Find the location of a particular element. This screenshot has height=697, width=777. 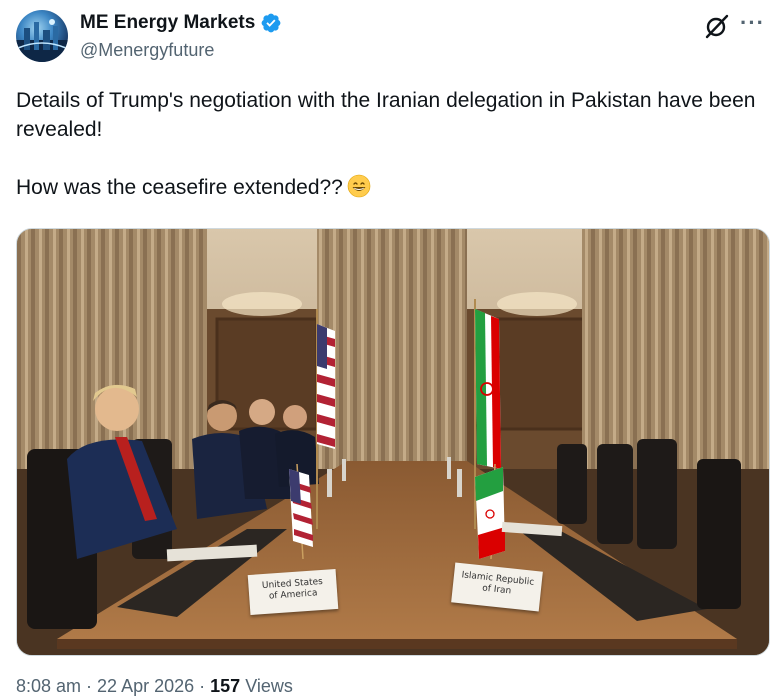

grinning-face-emoji-icon is located at coordinates (359, 186).